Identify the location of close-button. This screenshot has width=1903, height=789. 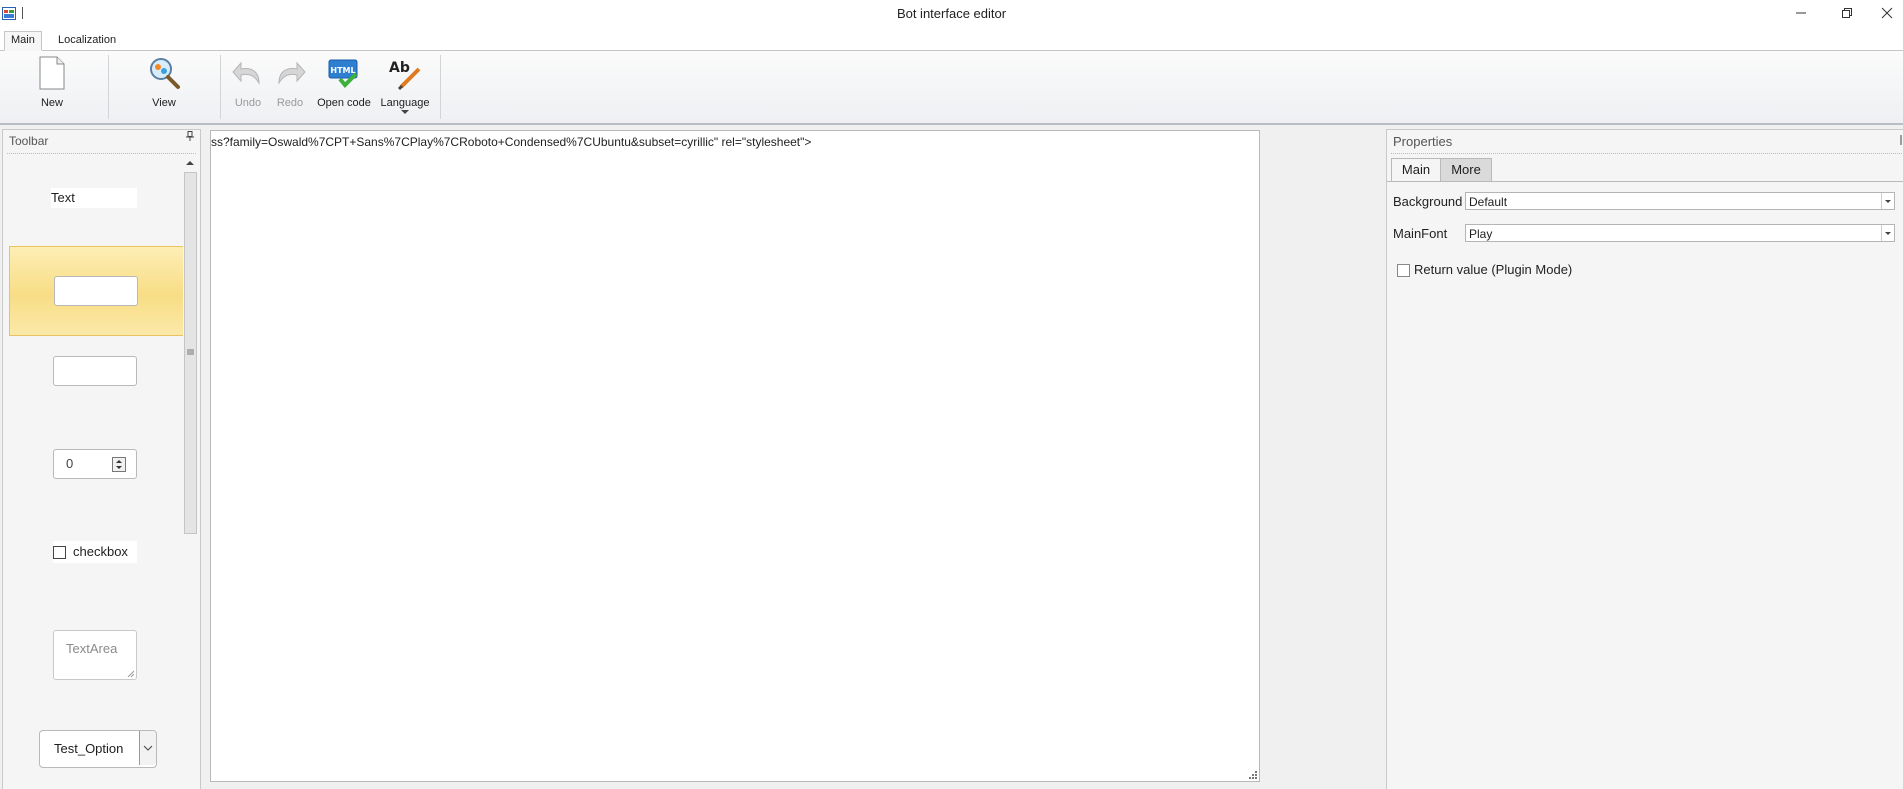
(1886, 13).